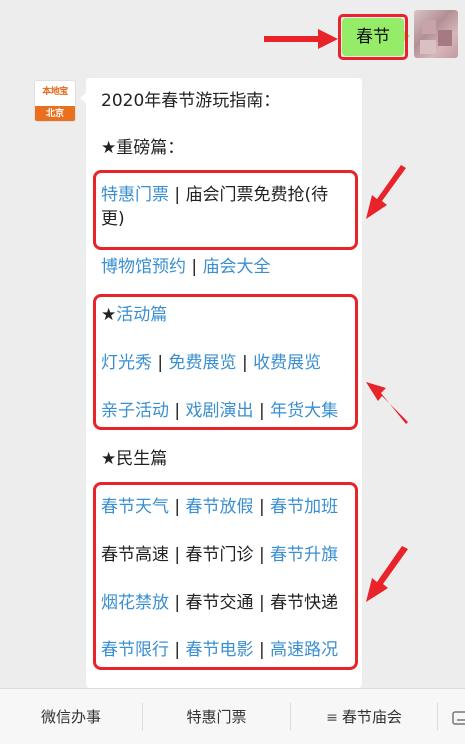  What do you see at coordinates (134, 459) in the screenshot?
I see `section-heading-livelihood: ★民生篇` at bounding box center [134, 459].